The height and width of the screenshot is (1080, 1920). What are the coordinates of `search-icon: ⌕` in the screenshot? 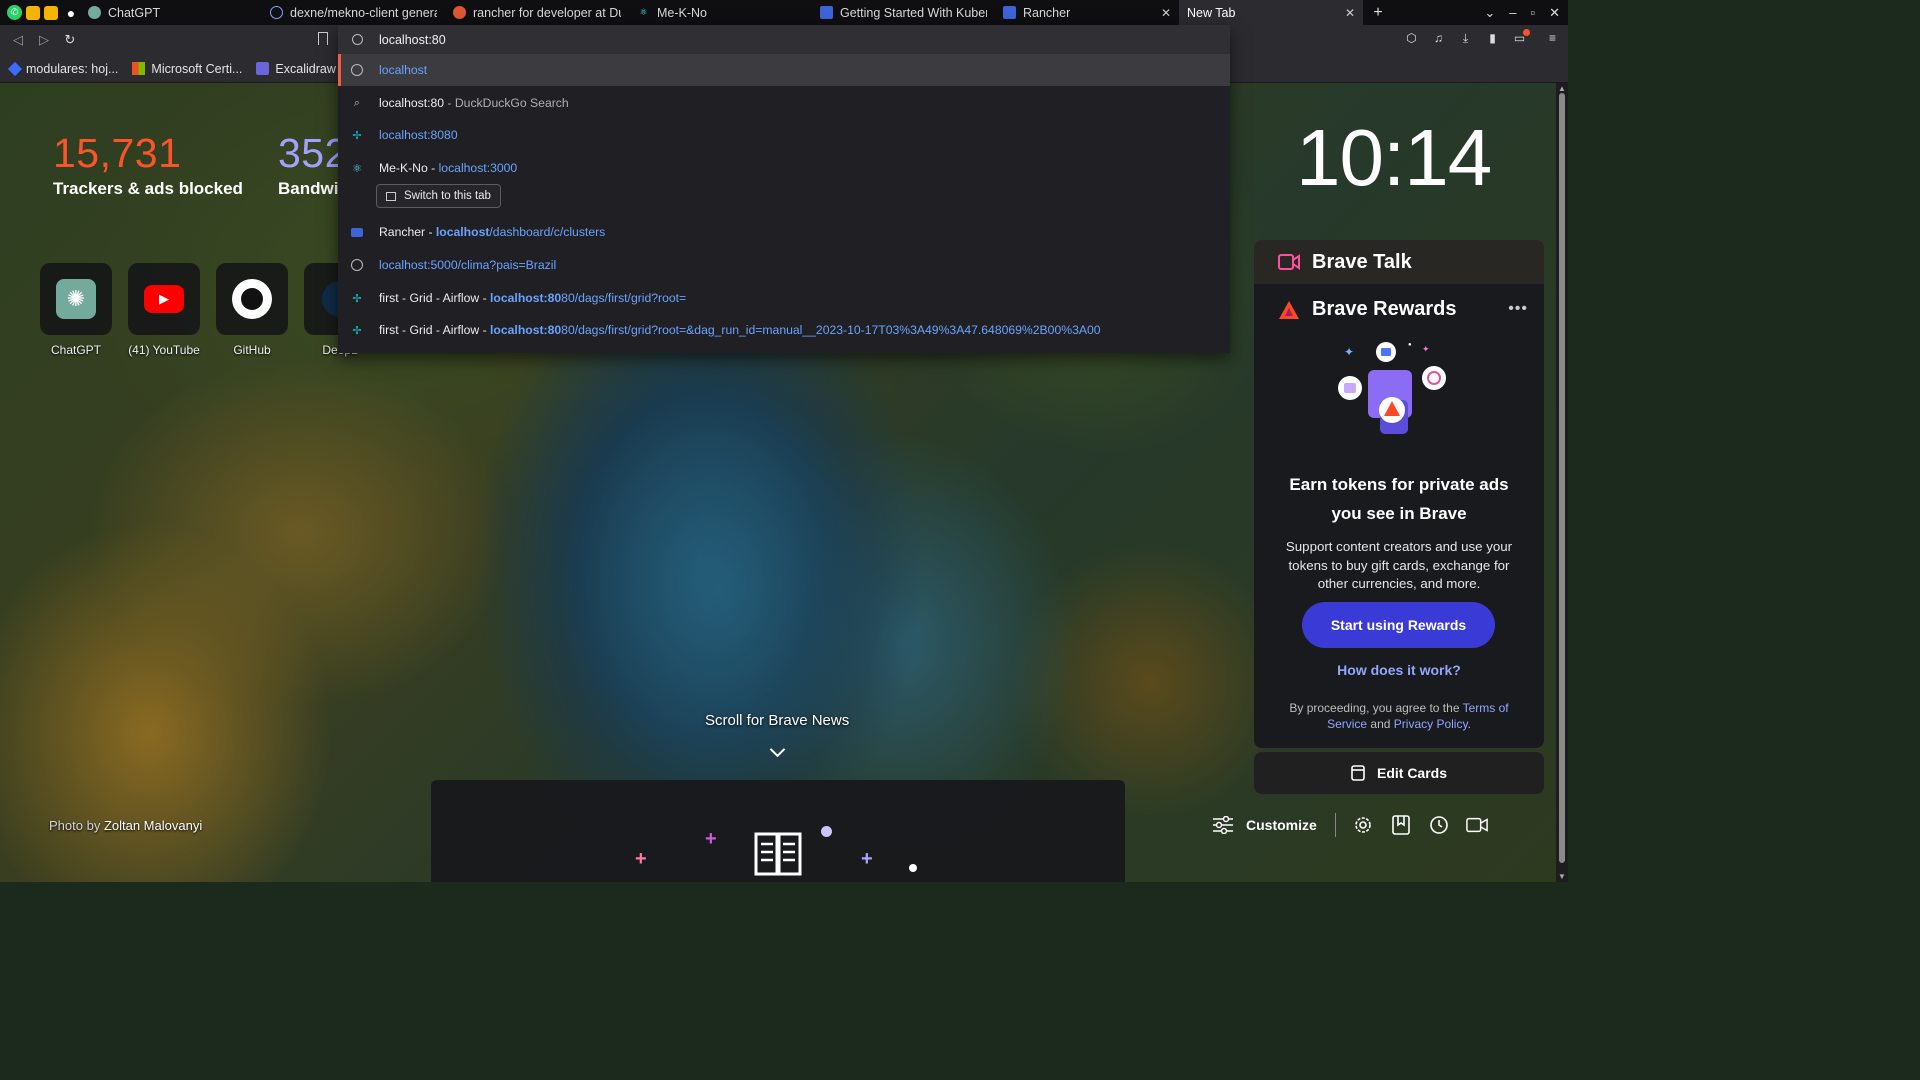 It's located at (357, 102).